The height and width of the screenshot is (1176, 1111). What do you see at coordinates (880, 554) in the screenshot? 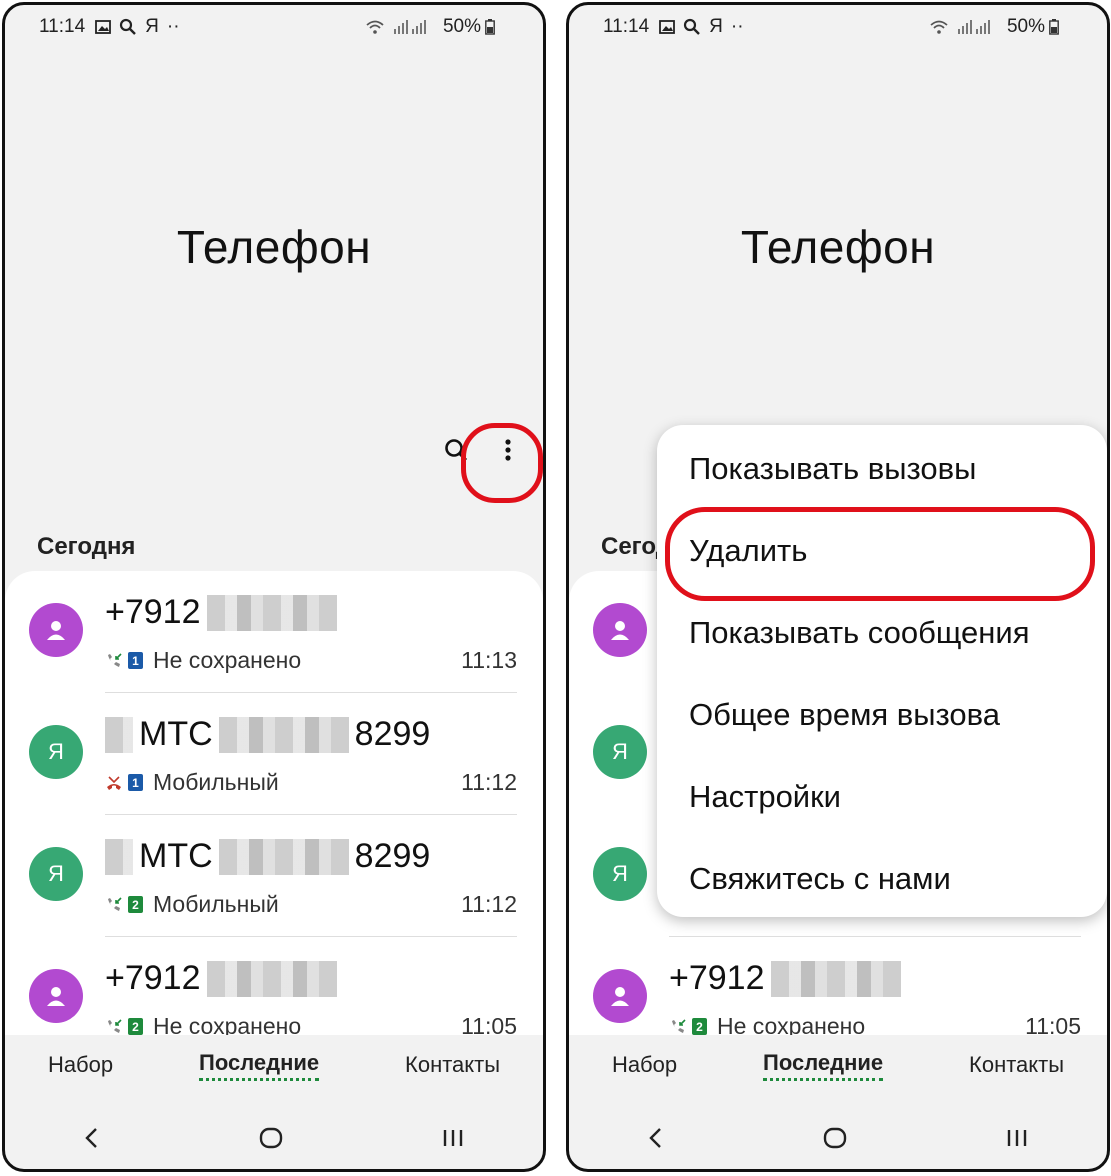
I see `highlight-rounded-rect` at bounding box center [880, 554].